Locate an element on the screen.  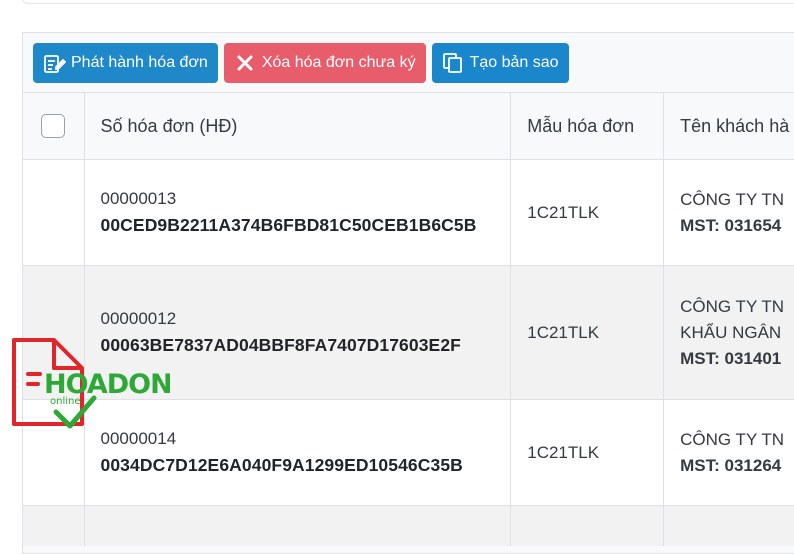
watermark-subtext: online is located at coordinates (65, 401).